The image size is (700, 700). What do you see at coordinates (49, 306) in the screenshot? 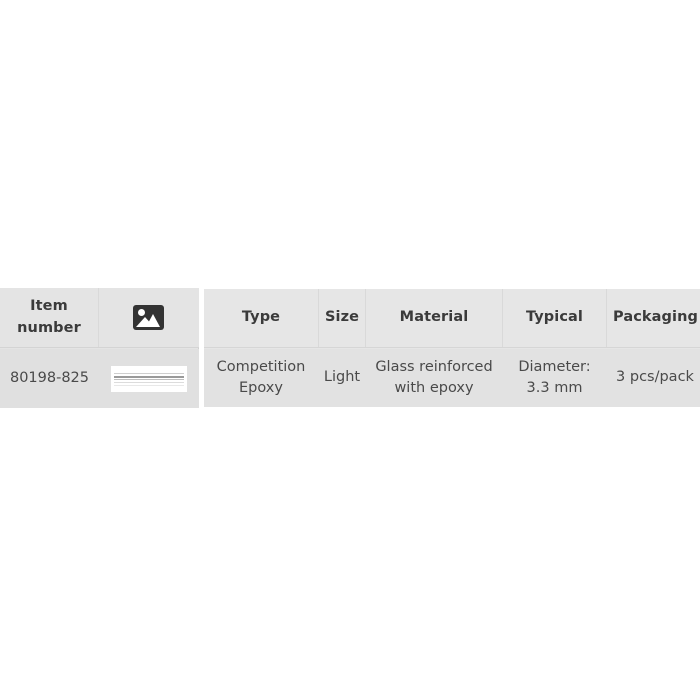
I see `item-number-header-line1: Item` at bounding box center [49, 306].